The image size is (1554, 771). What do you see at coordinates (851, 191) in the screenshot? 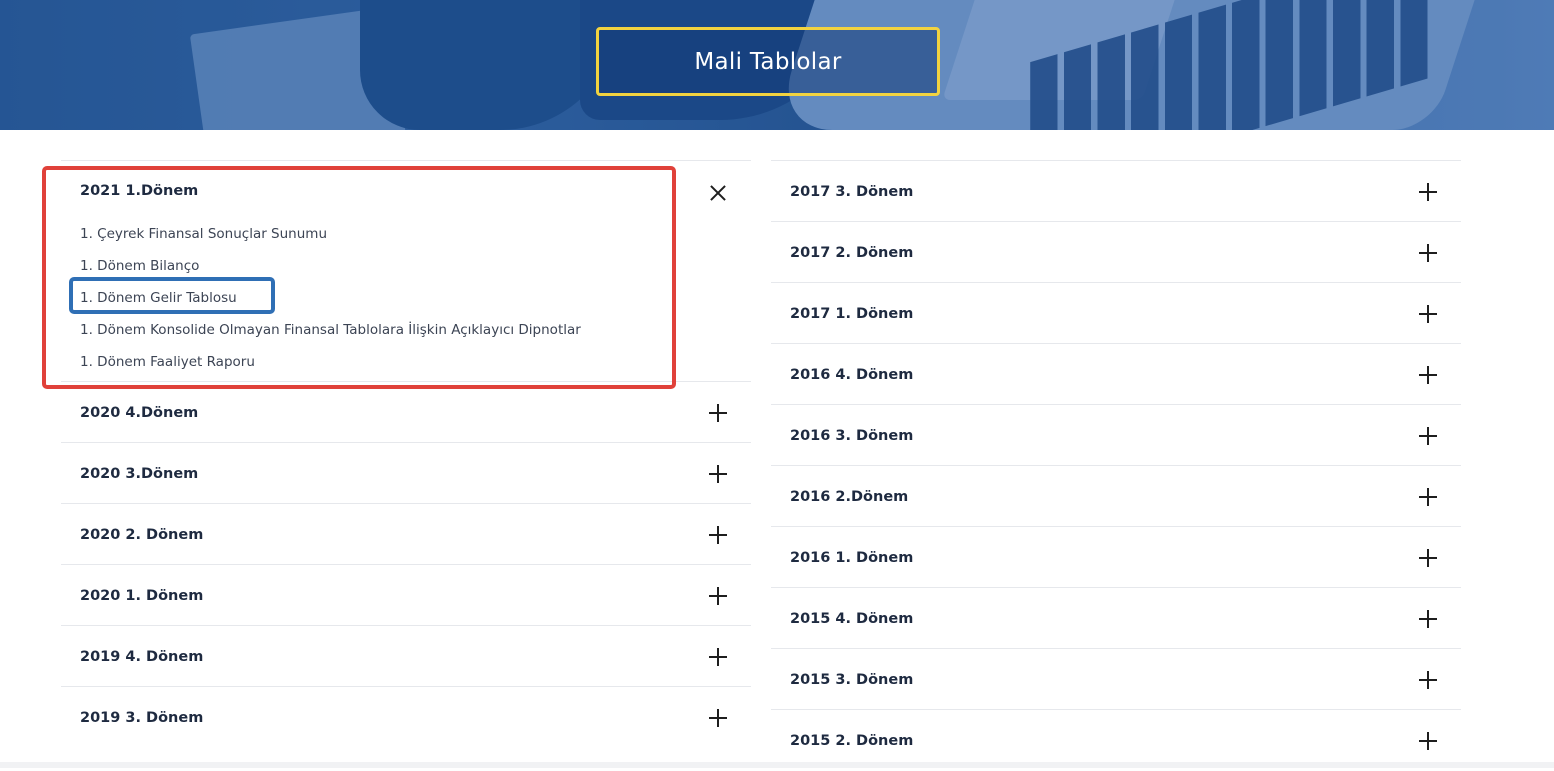
I see `accordion-item-title: 2017 3. Dönem` at bounding box center [851, 191].